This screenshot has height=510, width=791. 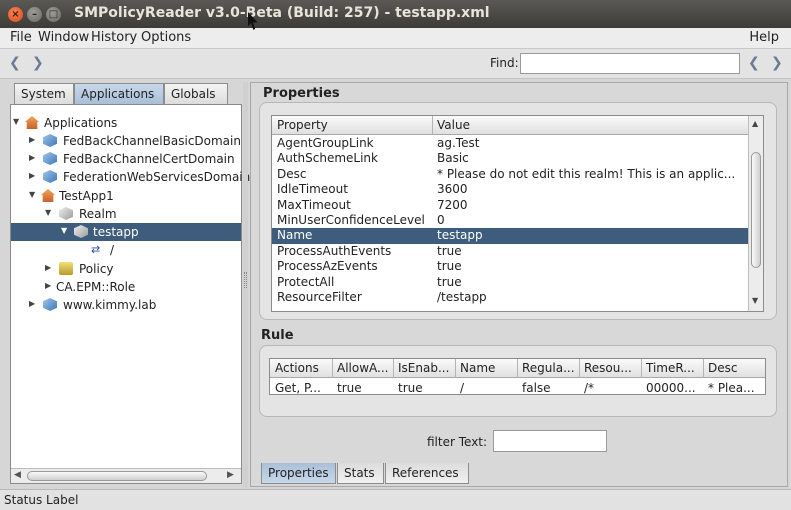 I want to click on minimize-window-button: –, so click(x=34, y=14).